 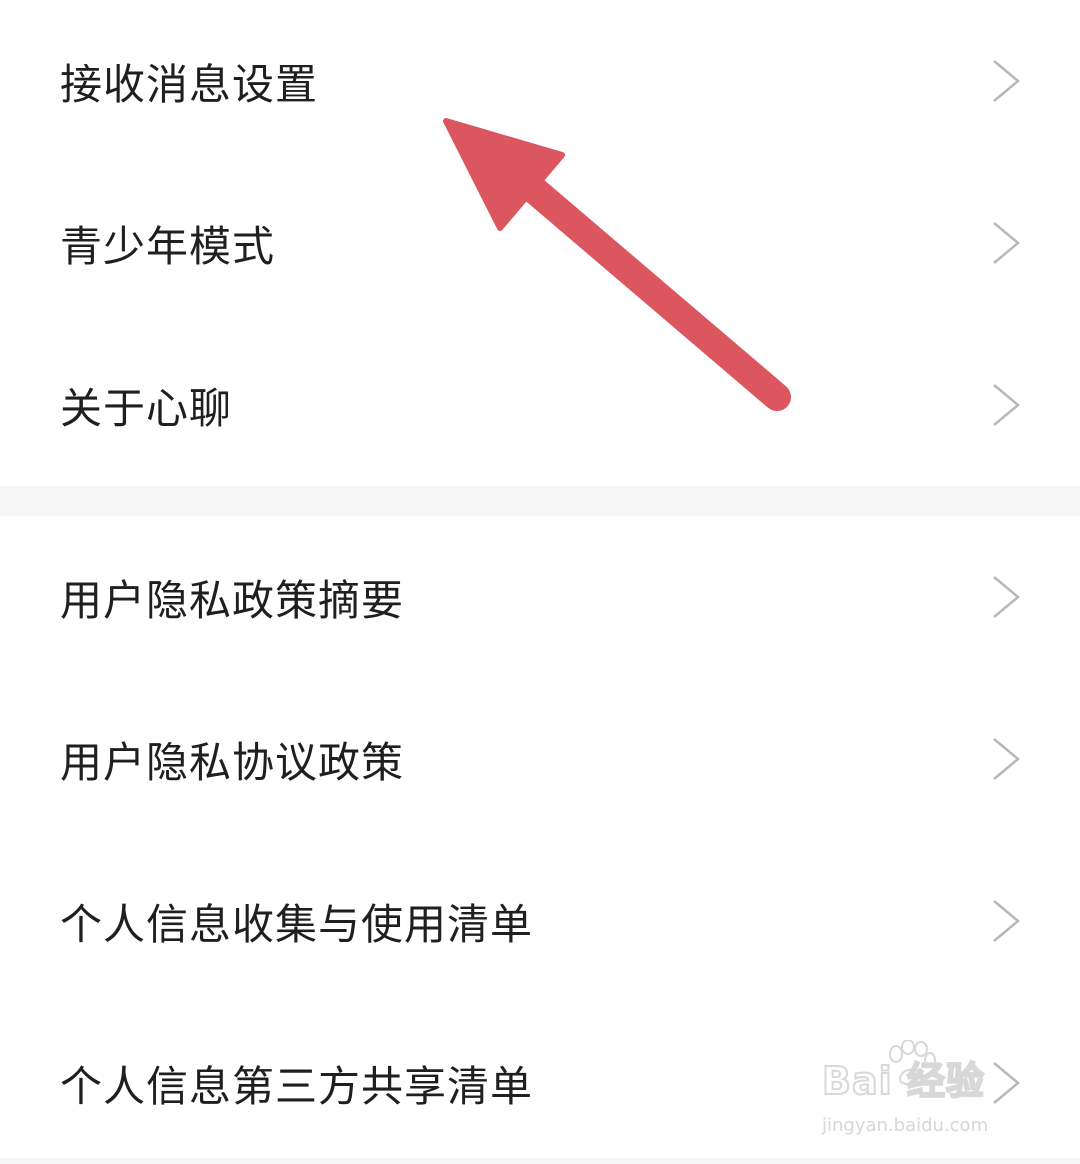 I want to click on settings-item-privacy-agreement: 用户隐私协议政策, so click(x=540, y=759).